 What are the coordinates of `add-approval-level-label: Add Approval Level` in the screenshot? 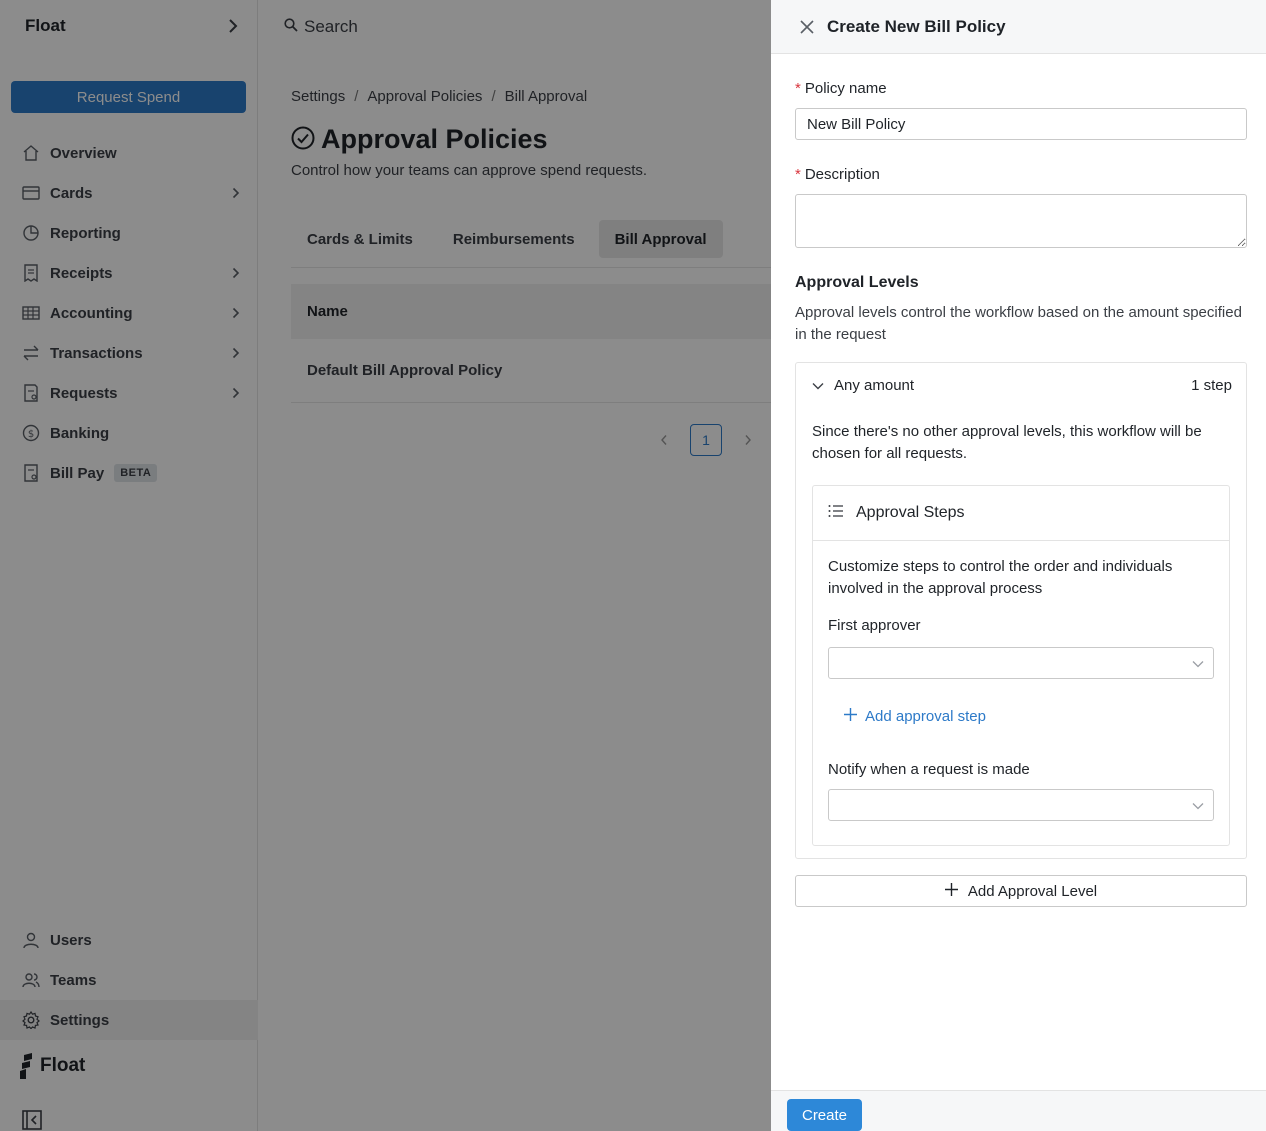 It's located at (1032, 891).